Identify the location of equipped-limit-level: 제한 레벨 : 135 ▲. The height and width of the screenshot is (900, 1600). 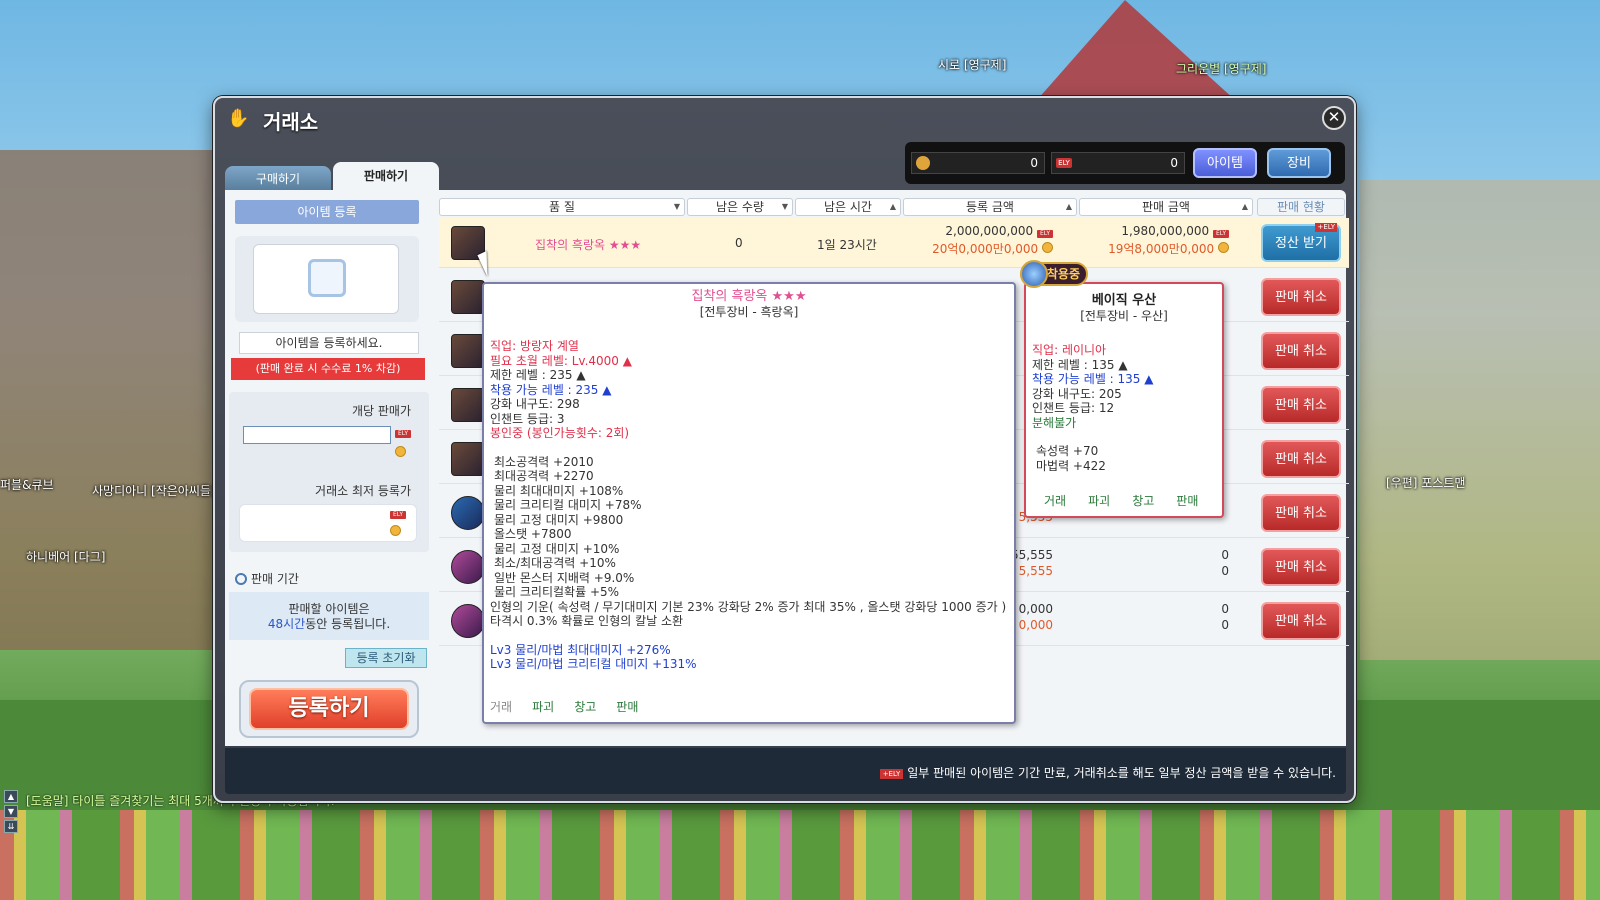
(1080, 364).